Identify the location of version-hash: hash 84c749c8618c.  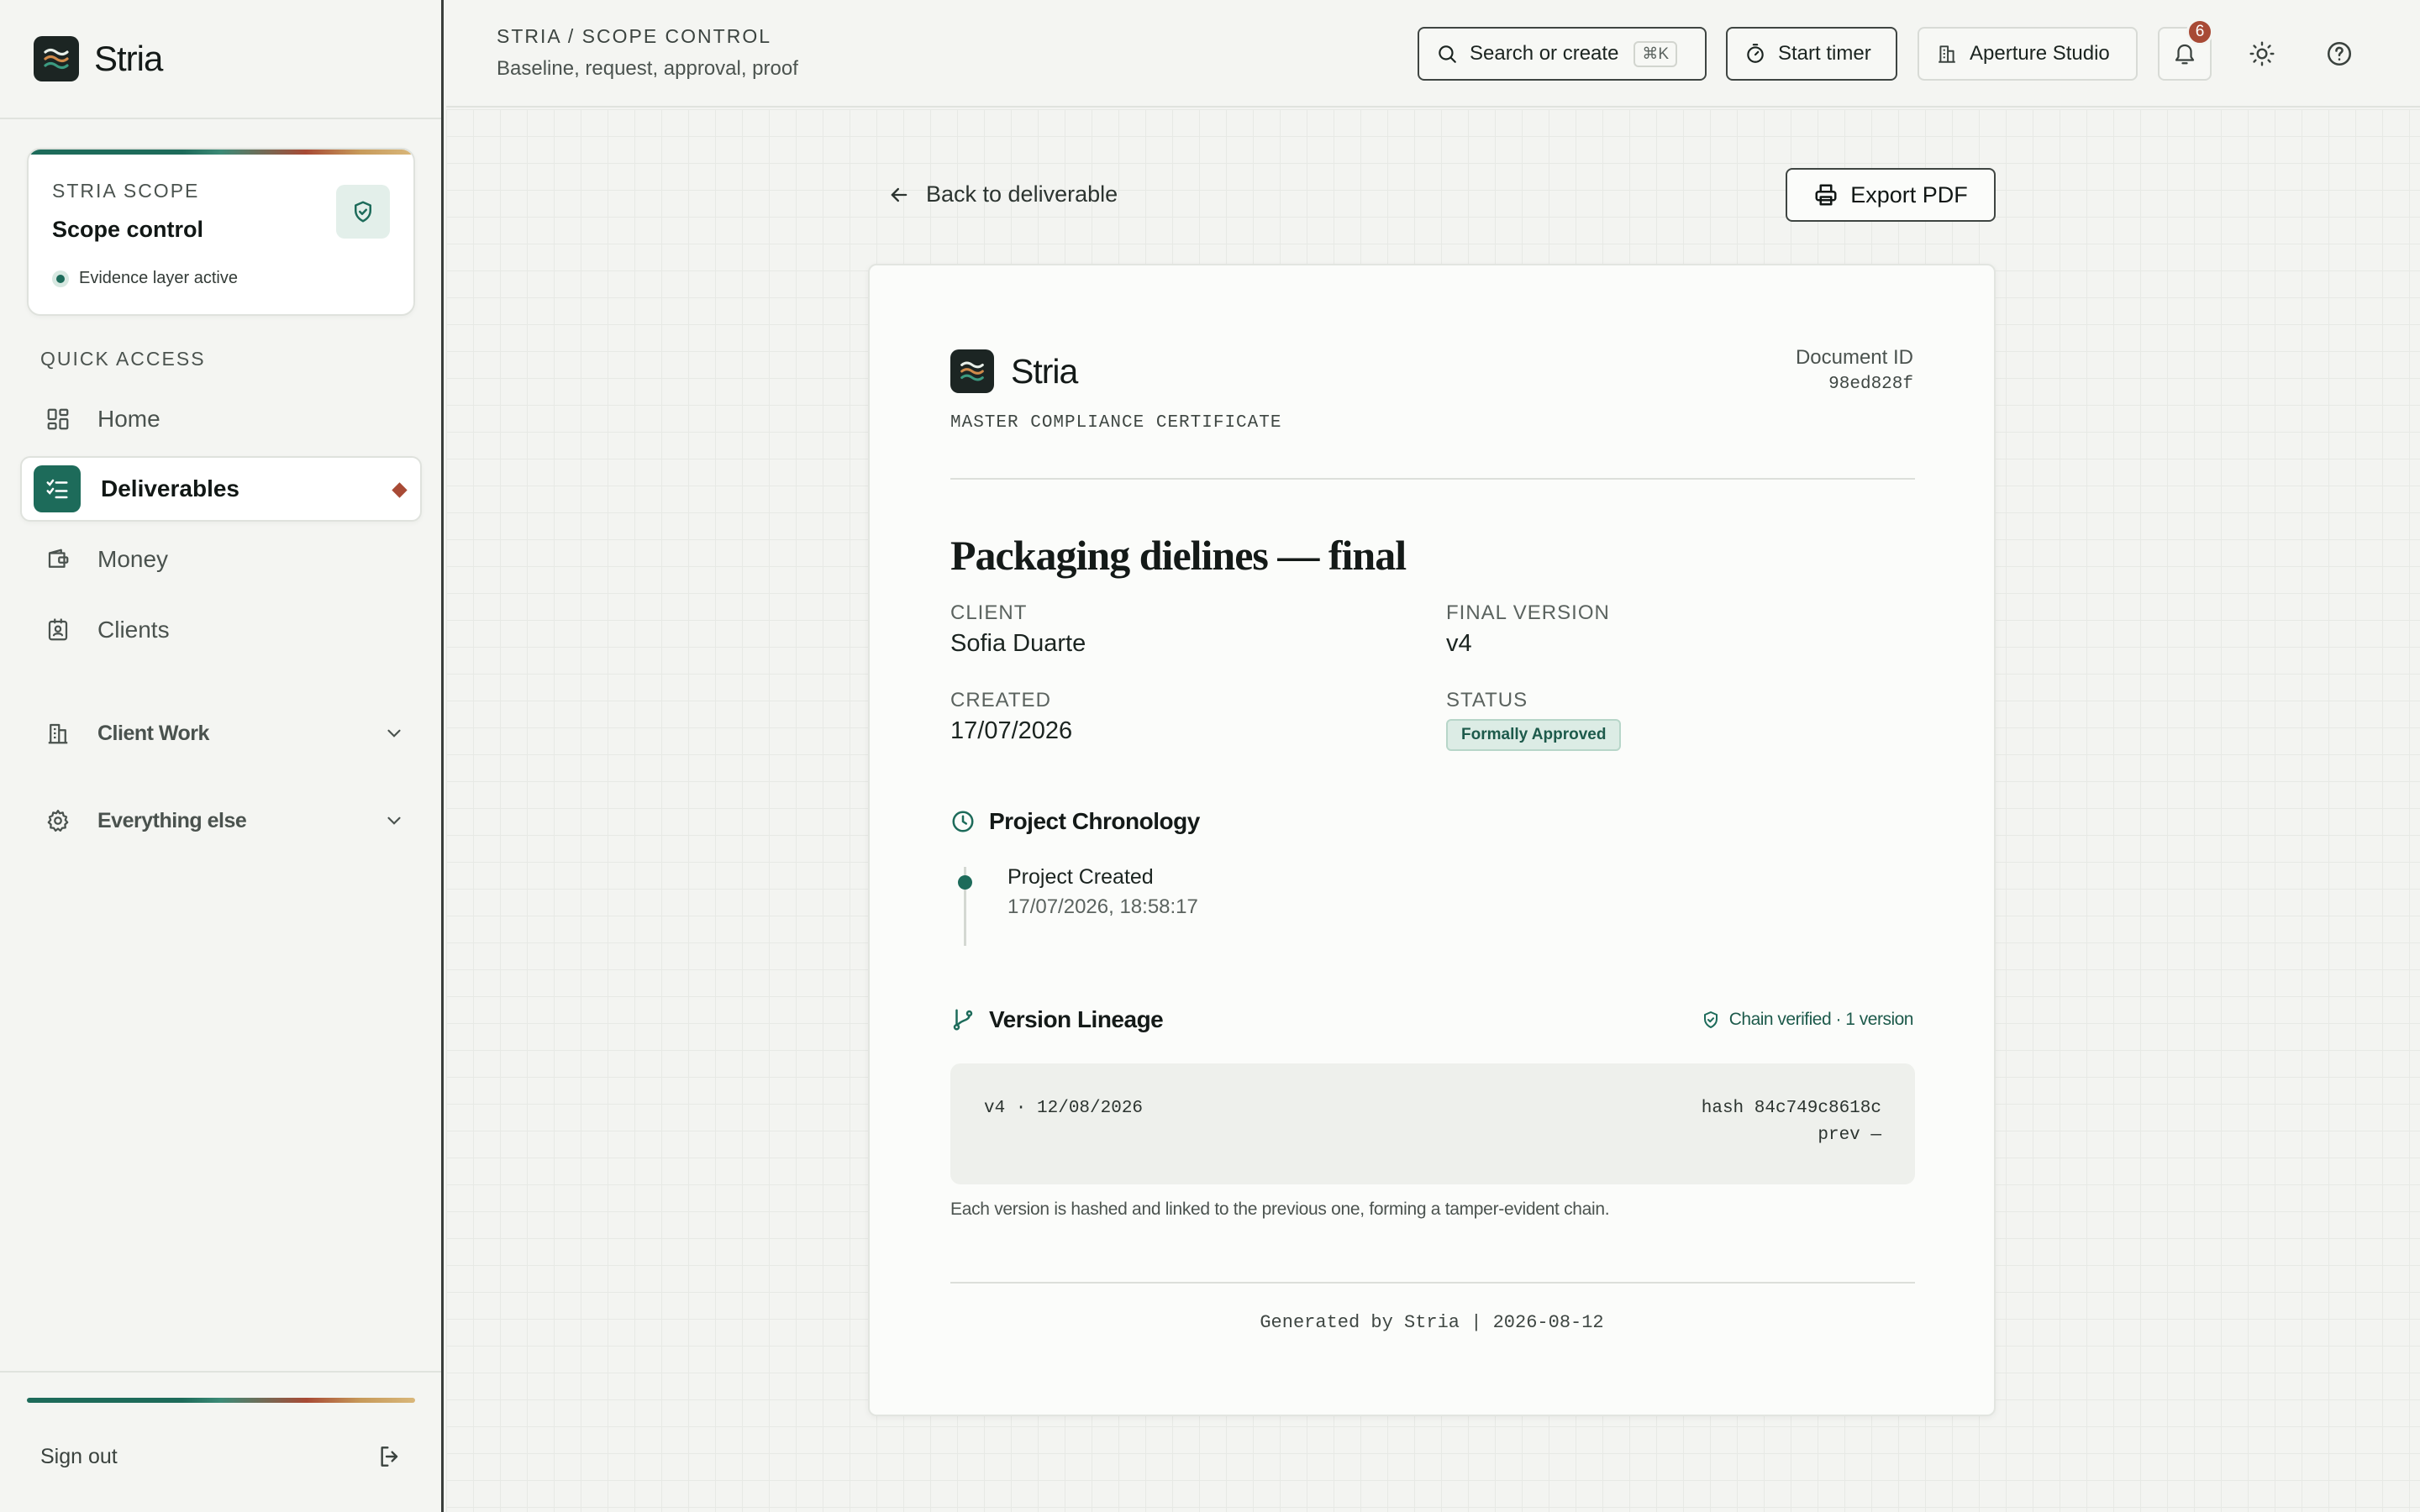
(1791, 1108).